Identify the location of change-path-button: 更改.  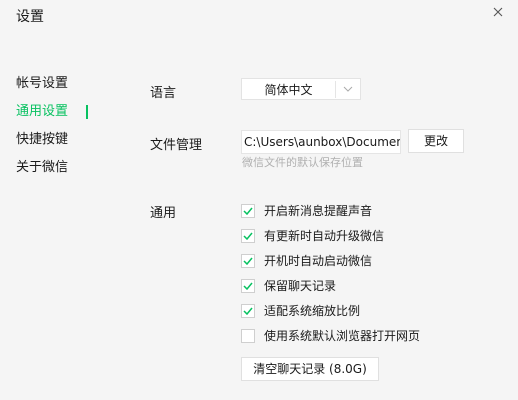
(436, 141).